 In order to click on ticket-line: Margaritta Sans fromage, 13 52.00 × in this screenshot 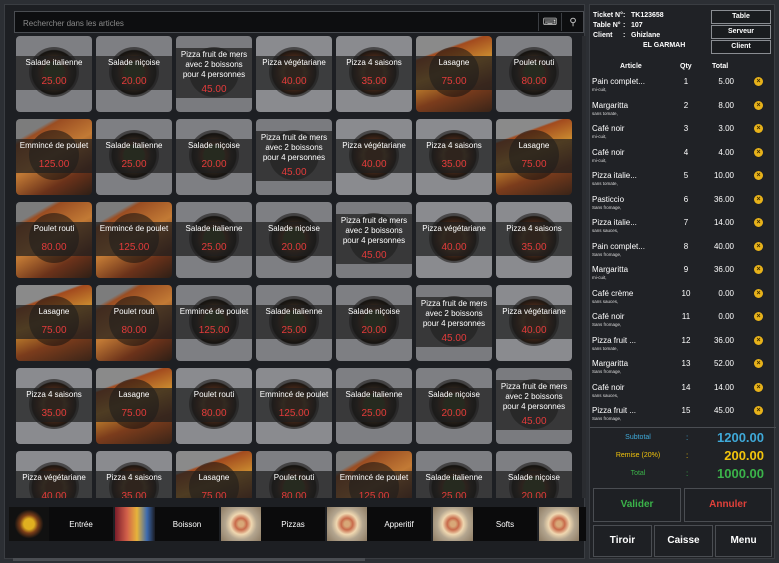, I will do `click(683, 369)`.